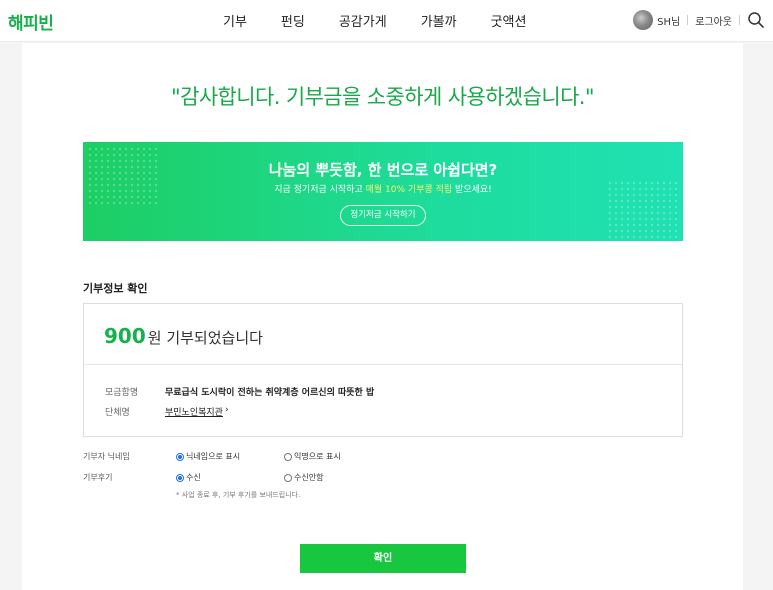 The image size is (773, 590). Describe the element at coordinates (270, 393) in the screenshot. I see `fundraiser-name: 무료급식 도시락이 전하는 취약계층 어르신의 따뜻한 밥` at that location.